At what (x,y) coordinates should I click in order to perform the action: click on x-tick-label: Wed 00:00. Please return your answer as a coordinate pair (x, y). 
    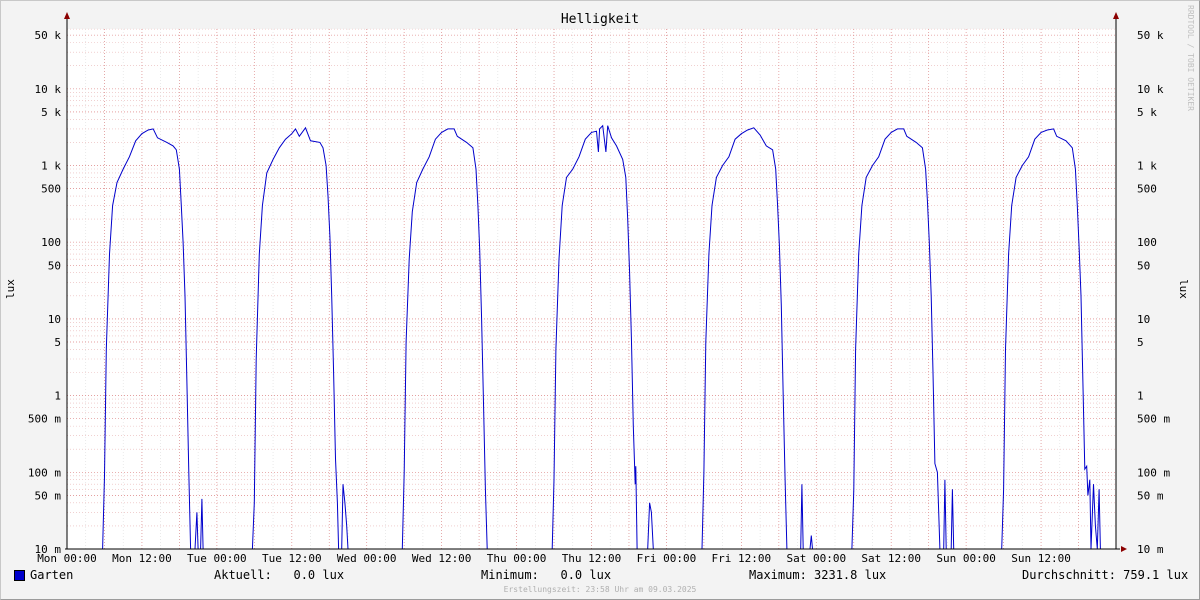
    Looking at the image, I should click on (367, 558).